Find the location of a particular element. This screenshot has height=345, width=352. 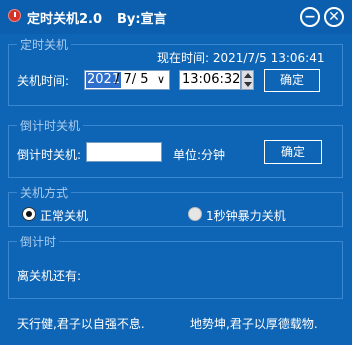

normal-shutdown-label: 正常关机 is located at coordinates (64, 215).